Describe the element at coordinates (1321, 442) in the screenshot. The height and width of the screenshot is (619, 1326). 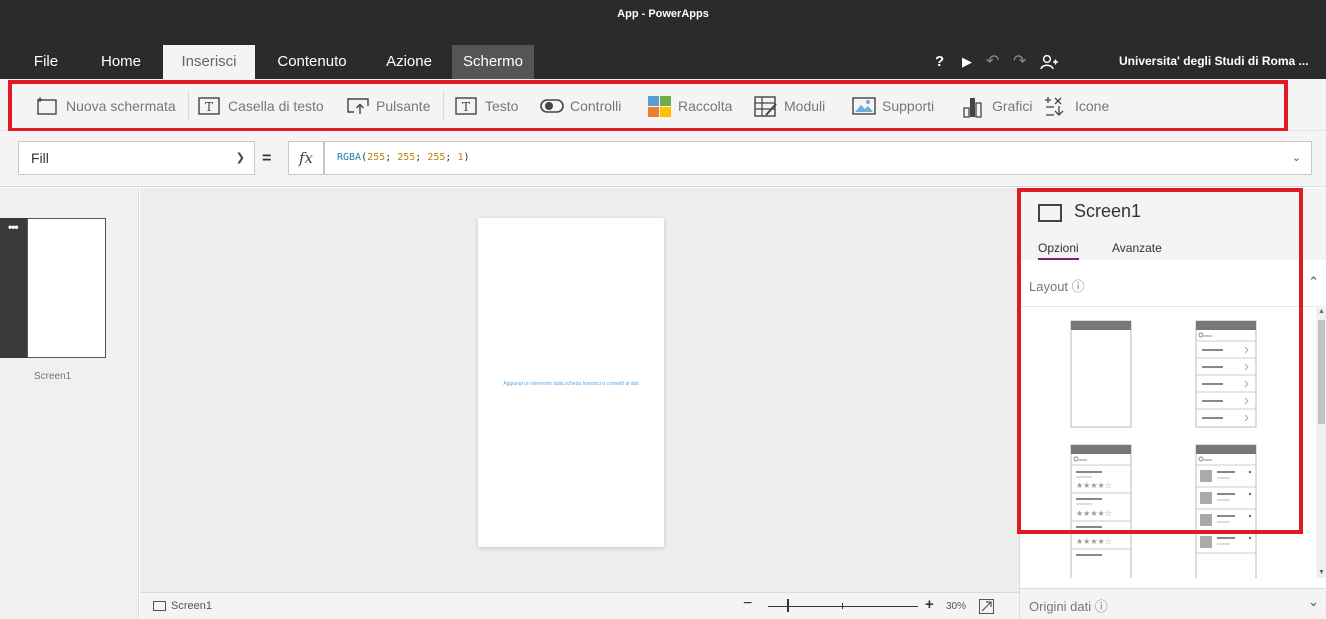
I see `layout-scrollbar: ▲ ▼` at that location.